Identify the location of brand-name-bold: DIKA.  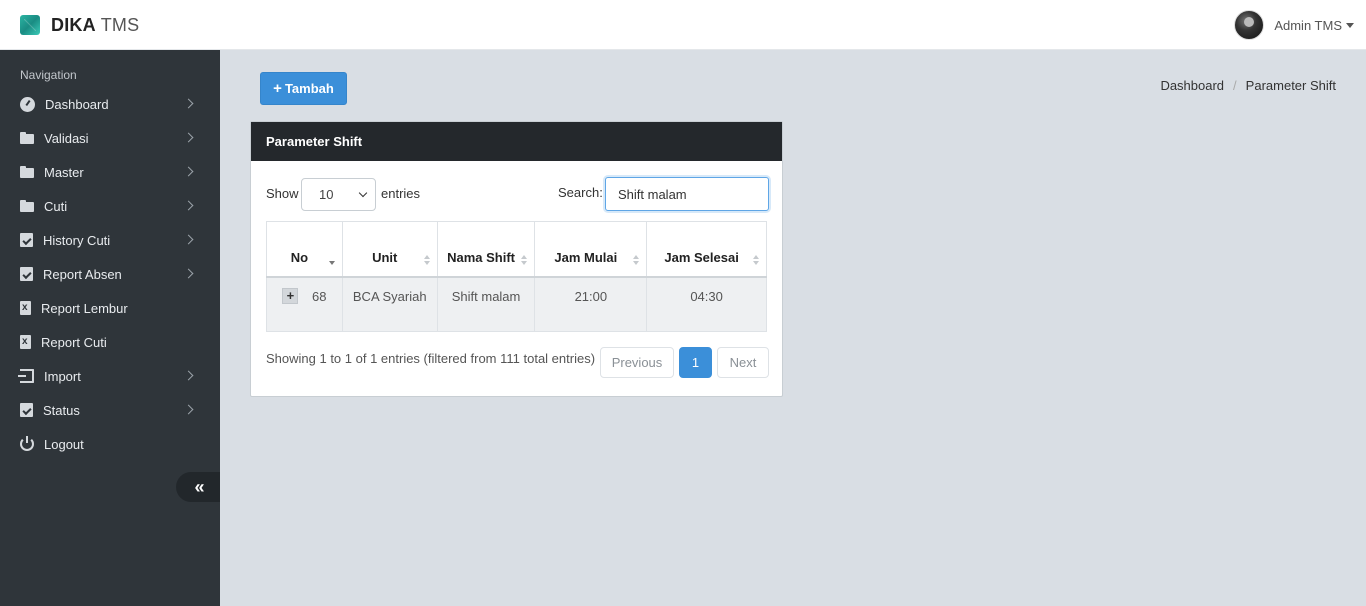
(73, 24).